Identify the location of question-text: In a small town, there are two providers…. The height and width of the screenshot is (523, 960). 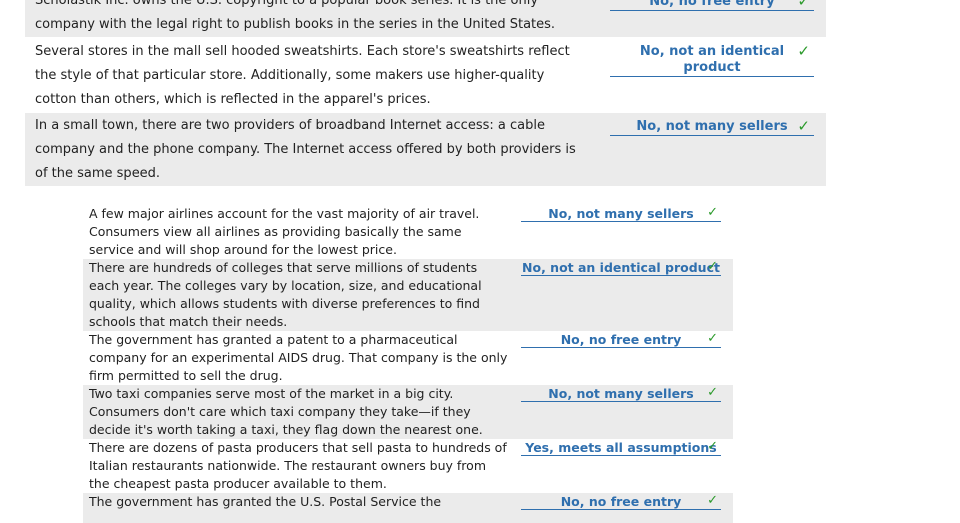
(305, 149).